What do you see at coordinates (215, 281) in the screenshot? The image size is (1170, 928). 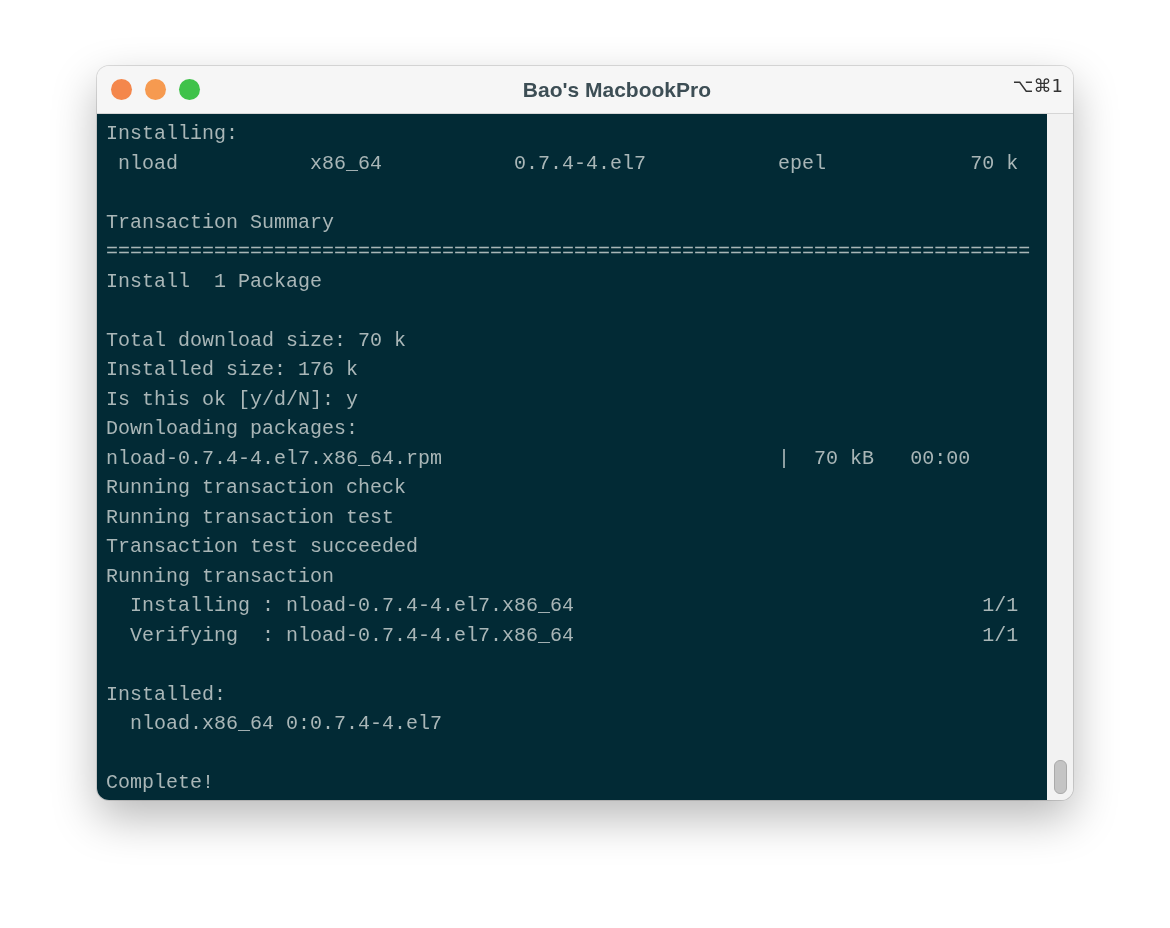 I see `terminal-line: Install 1 Package` at bounding box center [215, 281].